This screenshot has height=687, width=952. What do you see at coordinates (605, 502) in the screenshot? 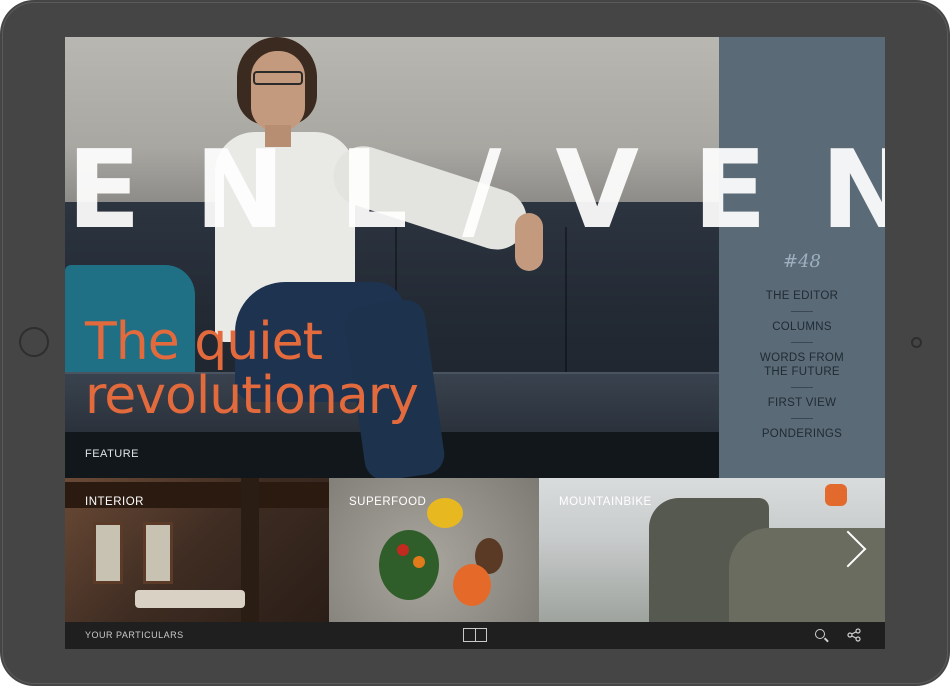
I see `tile-label-mountainbike: MOUNTAINBIKE` at bounding box center [605, 502].